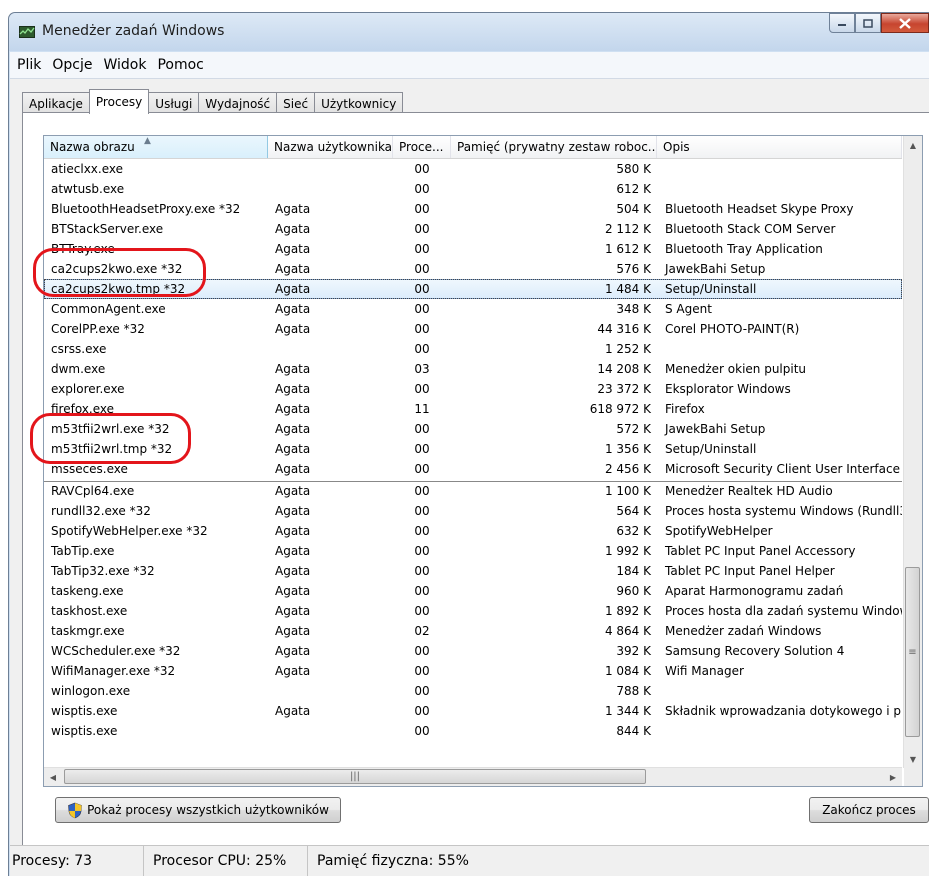  Describe the element at coordinates (53, 777) in the screenshot. I see `scroll-left-icon: ◀` at that location.